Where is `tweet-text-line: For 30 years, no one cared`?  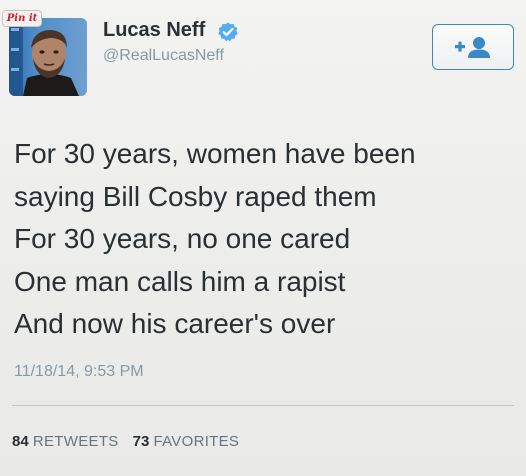
tweet-text-line: For 30 years, no one cared is located at coordinates (182, 238).